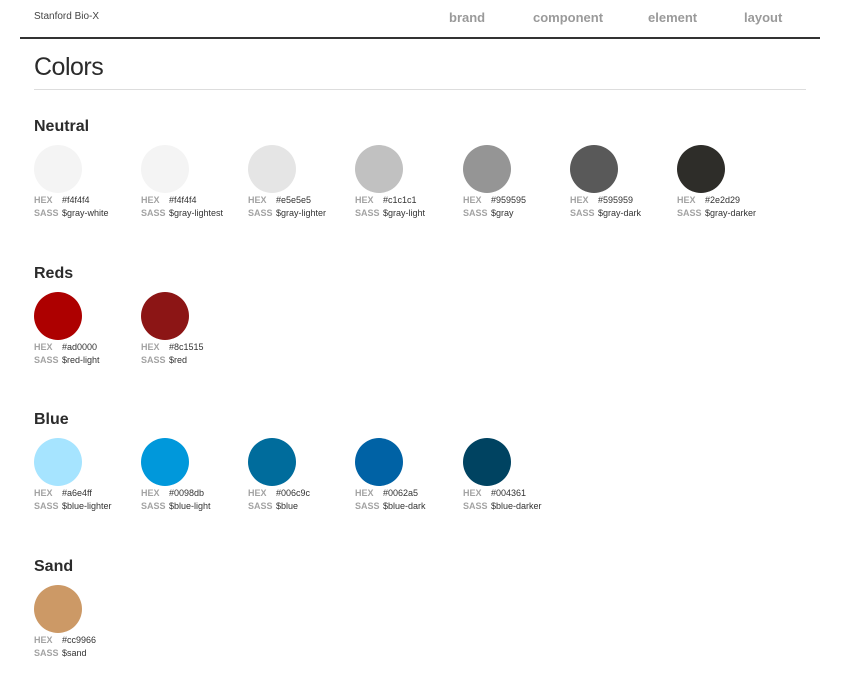  I want to click on nav-link-brand: brand, so click(467, 17).